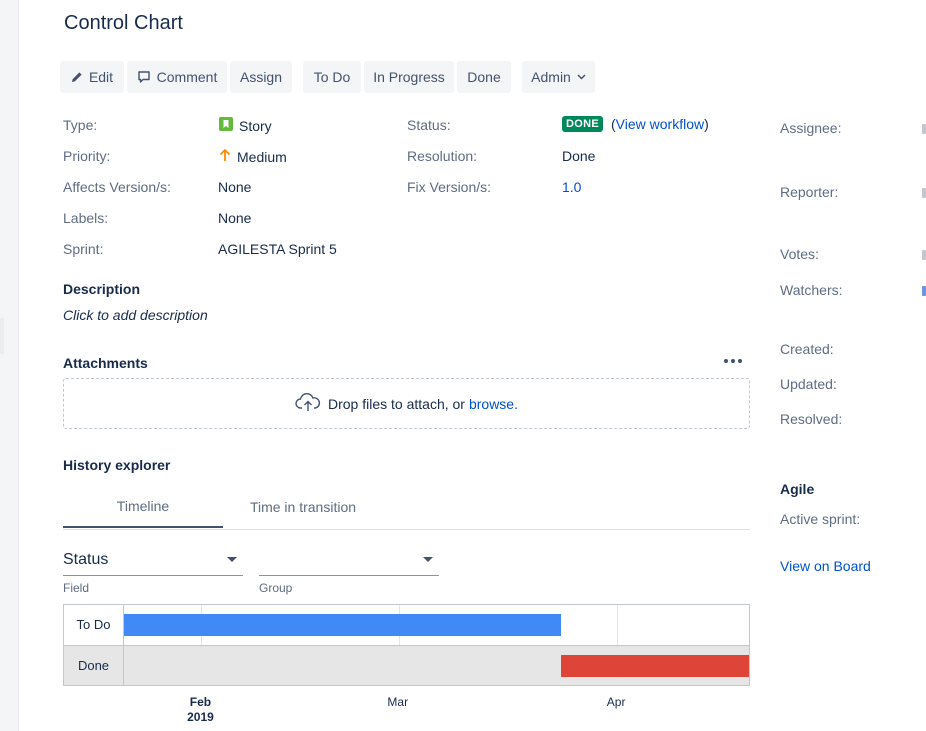 This screenshot has height=731, width=926. What do you see at coordinates (733, 361) in the screenshot?
I see `more-options-icon` at bounding box center [733, 361].